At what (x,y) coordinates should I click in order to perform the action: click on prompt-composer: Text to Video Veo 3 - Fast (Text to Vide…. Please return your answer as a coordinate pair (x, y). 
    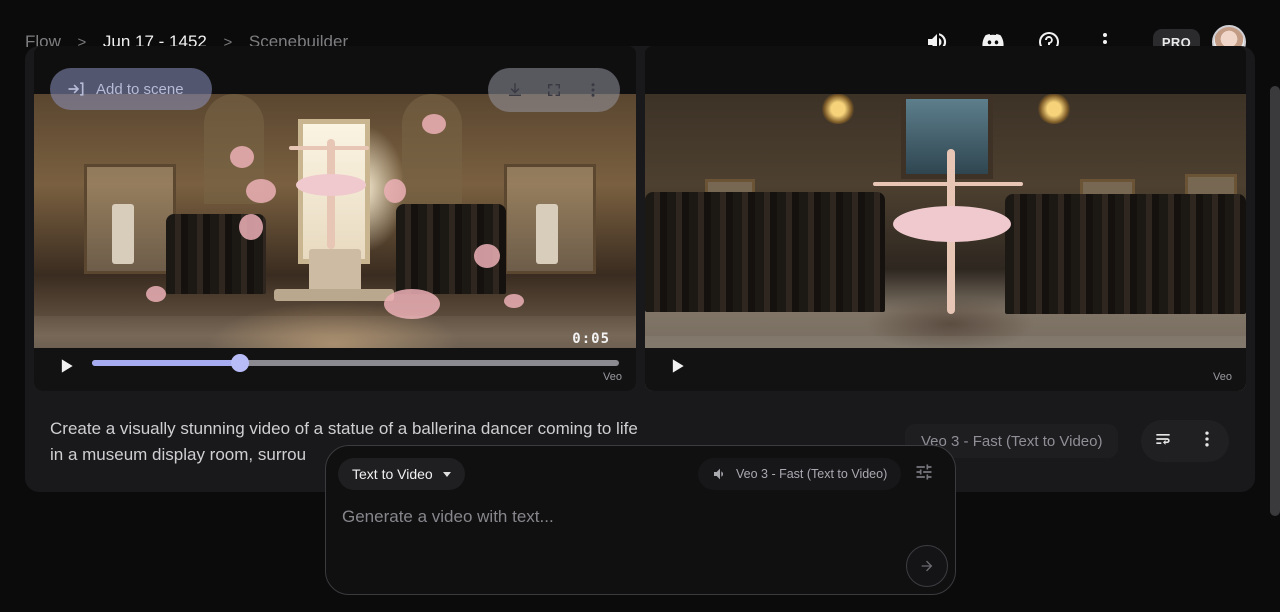
    Looking at the image, I should click on (640, 520).